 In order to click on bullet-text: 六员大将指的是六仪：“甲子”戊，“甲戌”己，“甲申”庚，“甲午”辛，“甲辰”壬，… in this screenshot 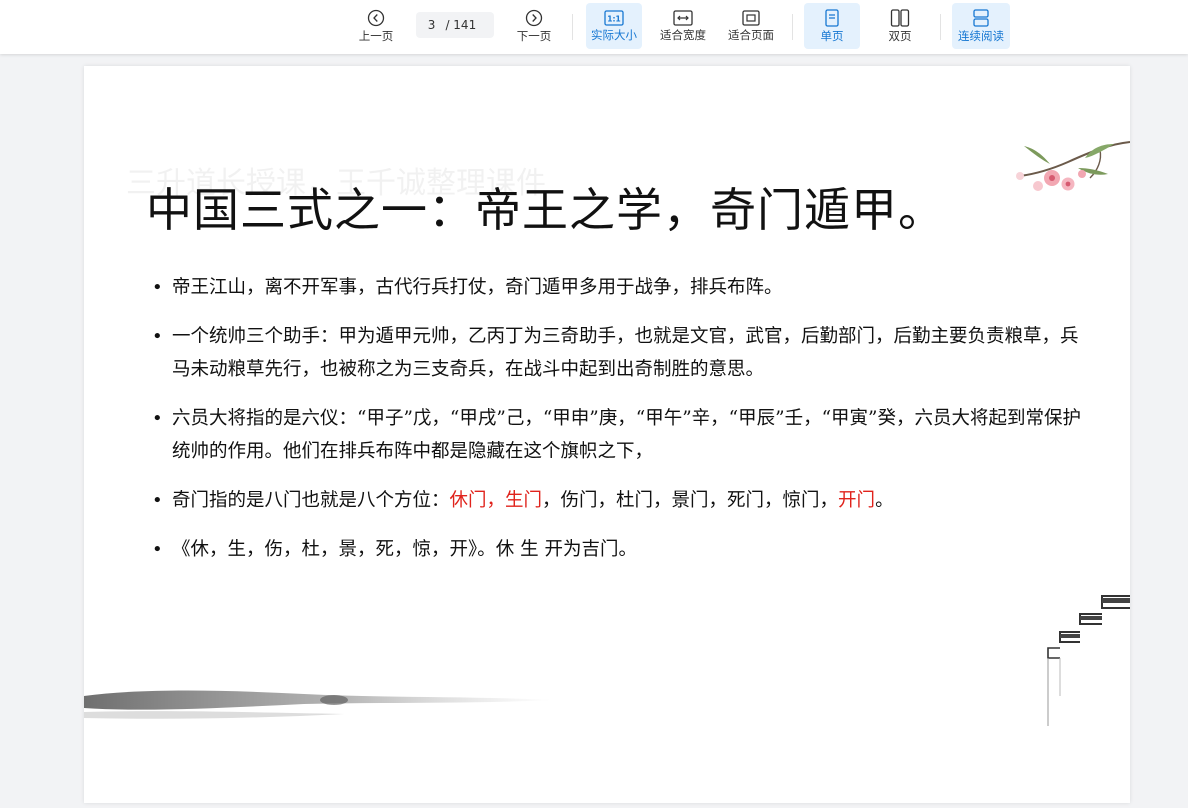, I will do `click(626, 435)`.